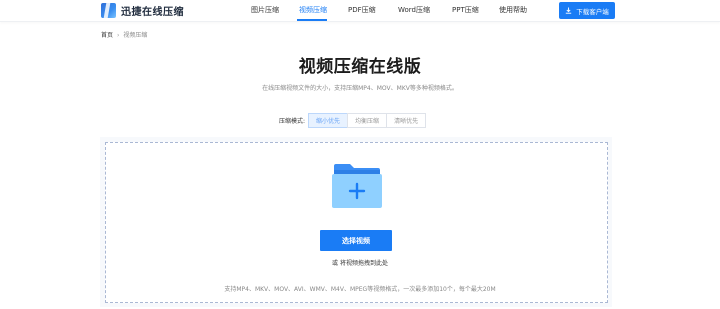 This screenshot has width=720, height=309. What do you see at coordinates (152, 12) in the screenshot?
I see `logo-text: 迅捷在线压缩` at bounding box center [152, 12].